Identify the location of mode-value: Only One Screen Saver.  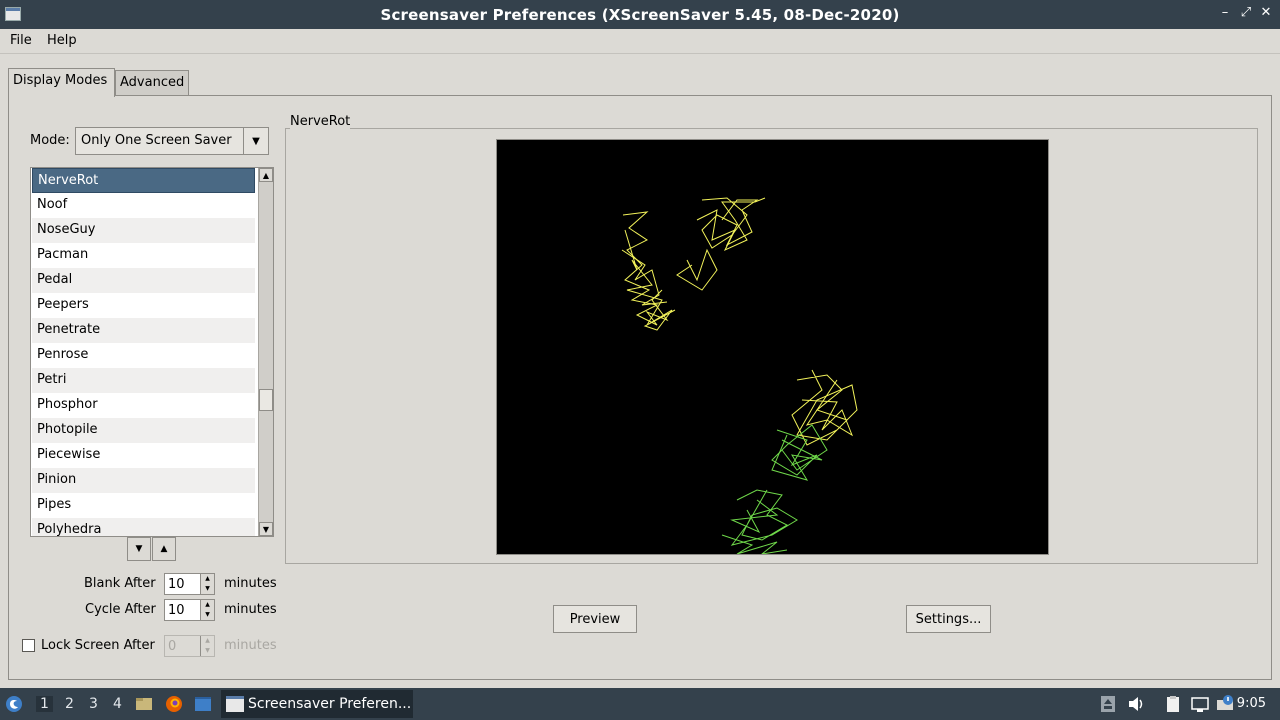
(156, 140).